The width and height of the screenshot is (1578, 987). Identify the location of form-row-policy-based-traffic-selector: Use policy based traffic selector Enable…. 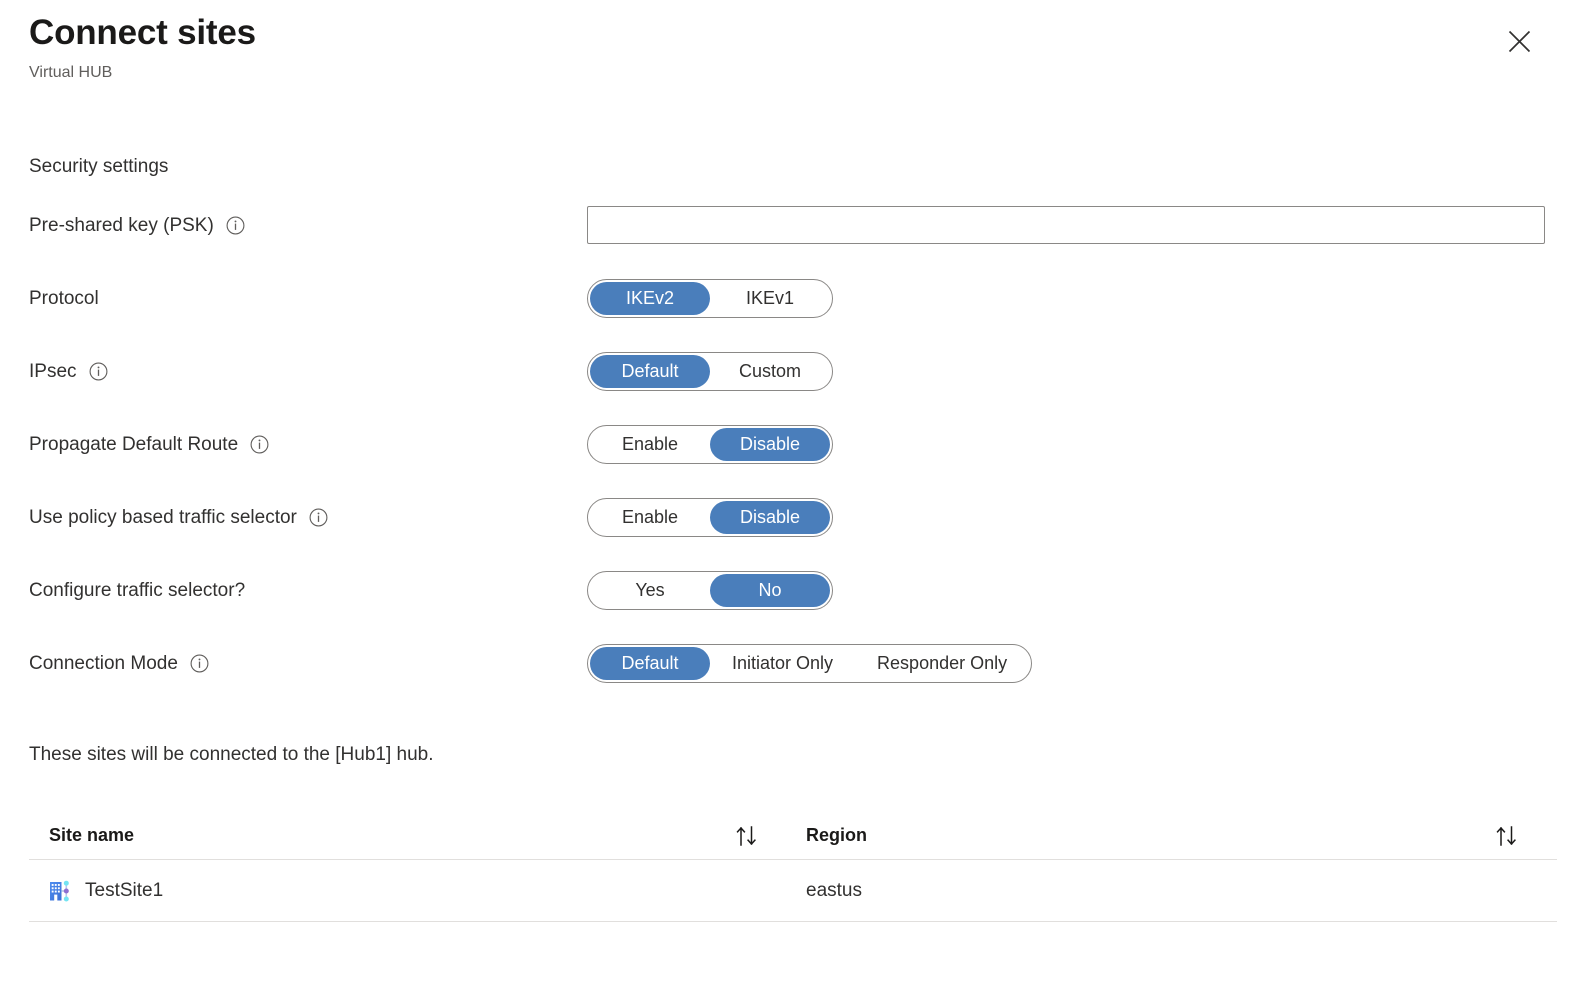
(789, 517).